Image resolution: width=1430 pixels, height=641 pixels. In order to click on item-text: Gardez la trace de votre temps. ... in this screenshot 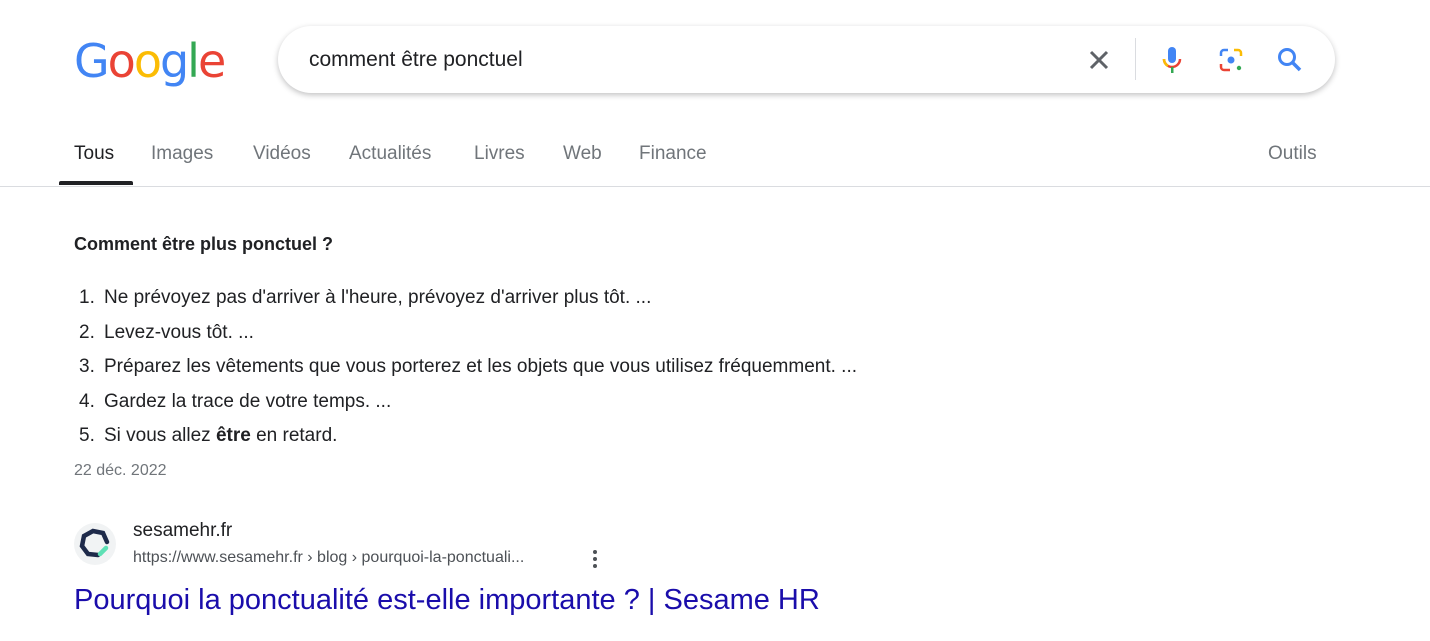, I will do `click(248, 401)`.